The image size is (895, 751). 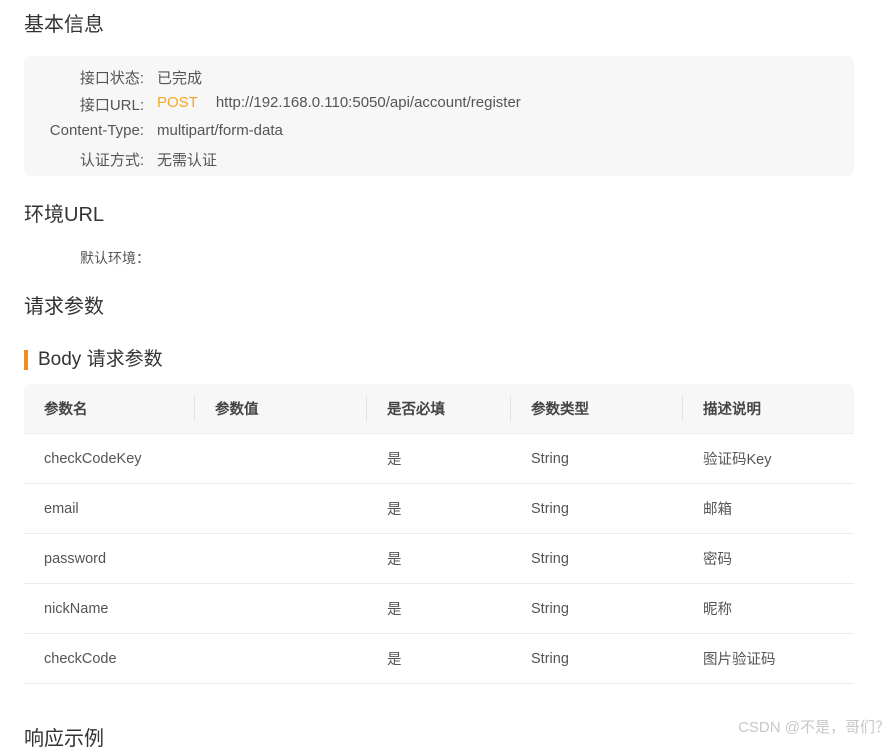 What do you see at coordinates (177, 102) in the screenshot?
I see `http-method-badge: POST` at bounding box center [177, 102].